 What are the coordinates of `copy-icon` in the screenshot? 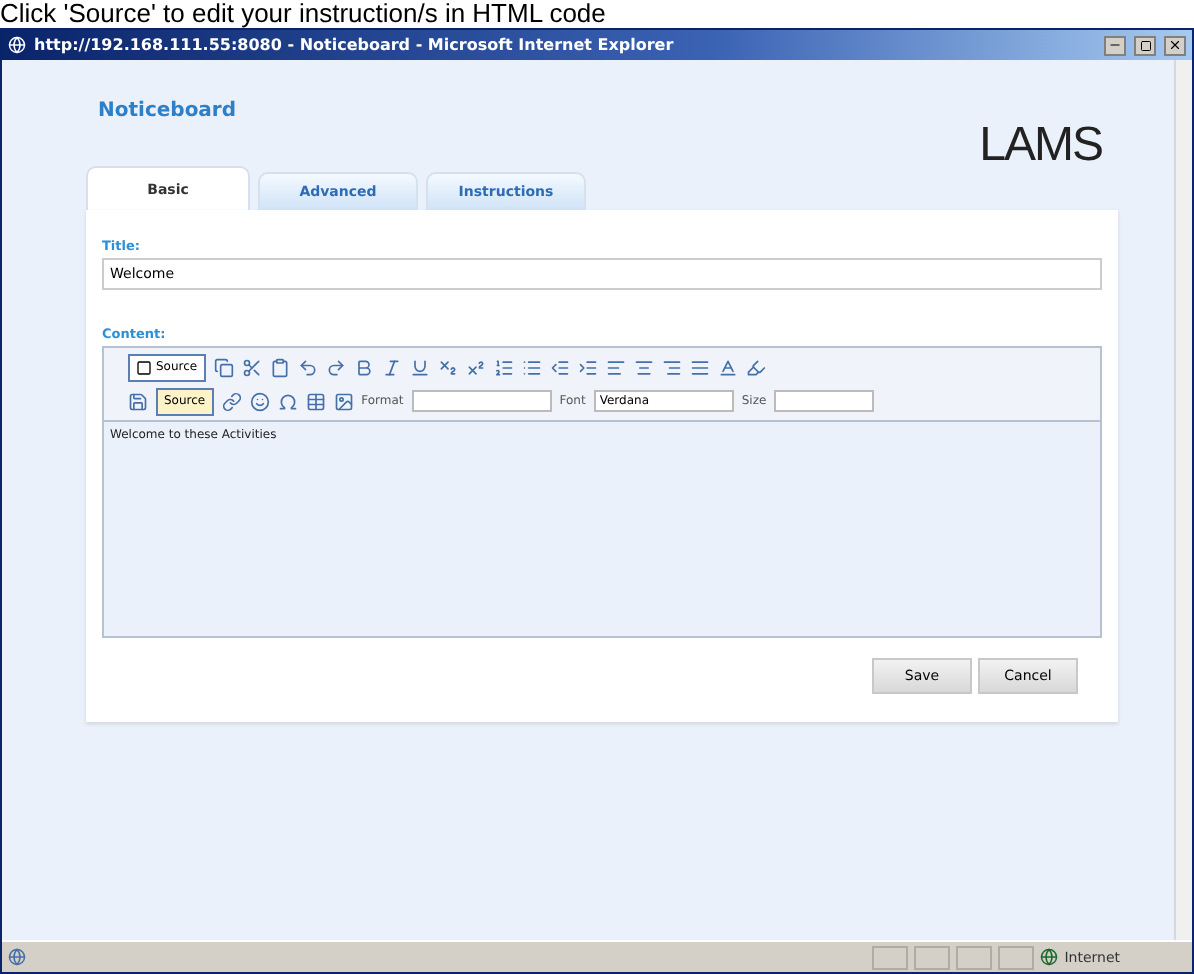 It's located at (223, 367).